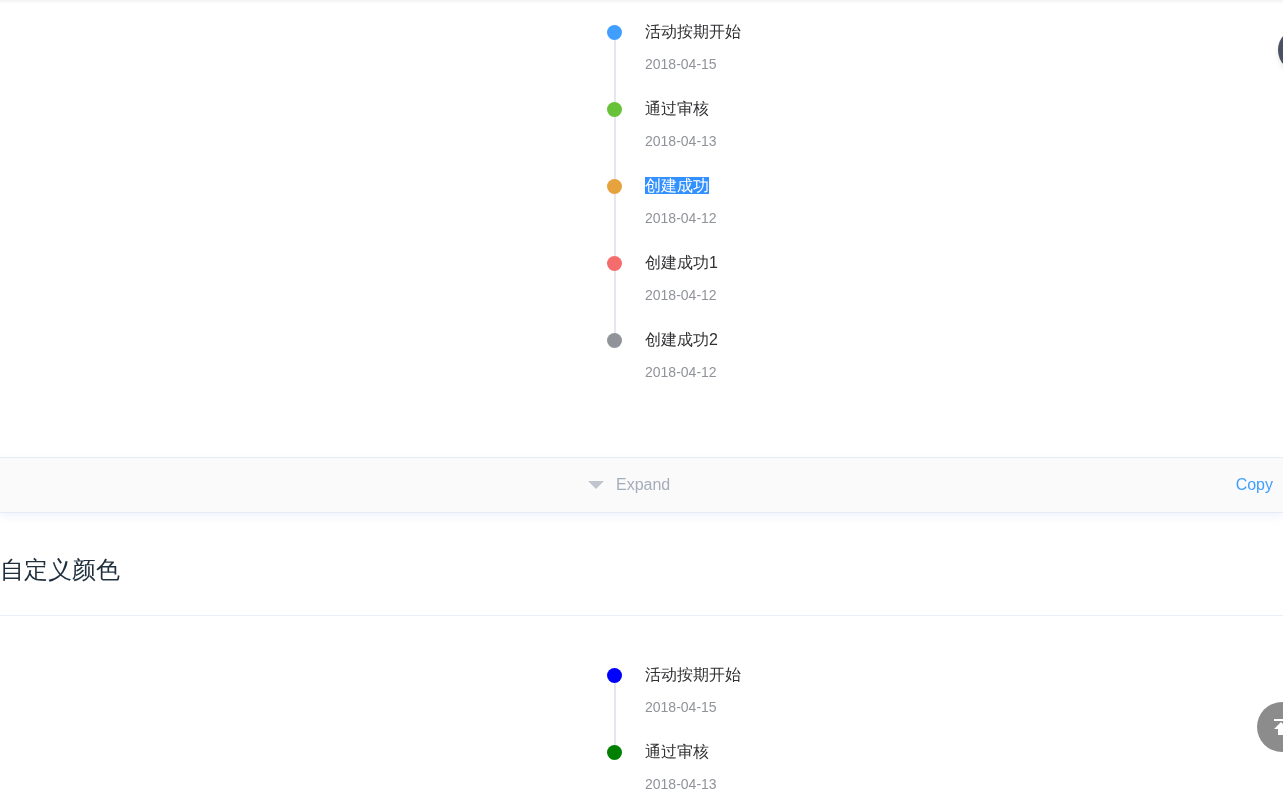  What do you see at coordinates (60, 570) in the screenshot?
I see `section-heading: 自定义颜色` at bounding box center [60, 570].